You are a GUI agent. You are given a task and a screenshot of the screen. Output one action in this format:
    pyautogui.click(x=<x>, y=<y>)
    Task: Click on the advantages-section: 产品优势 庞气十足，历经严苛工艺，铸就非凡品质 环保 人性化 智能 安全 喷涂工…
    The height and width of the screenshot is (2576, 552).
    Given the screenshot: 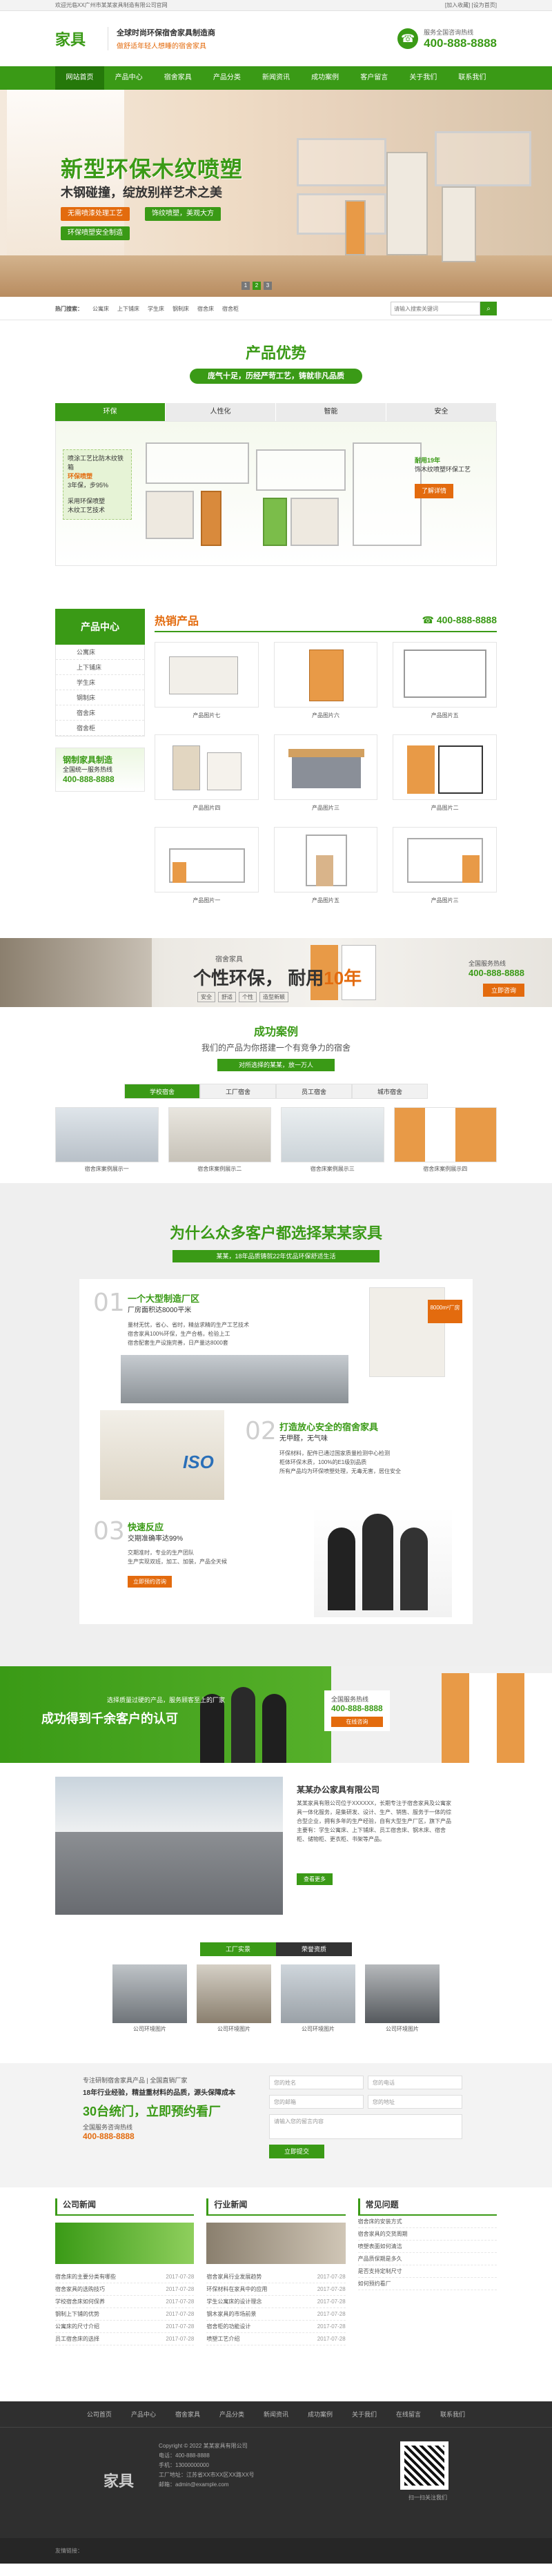 What is the action you would take?
    pyautogui.click(x=276, y=454)
    